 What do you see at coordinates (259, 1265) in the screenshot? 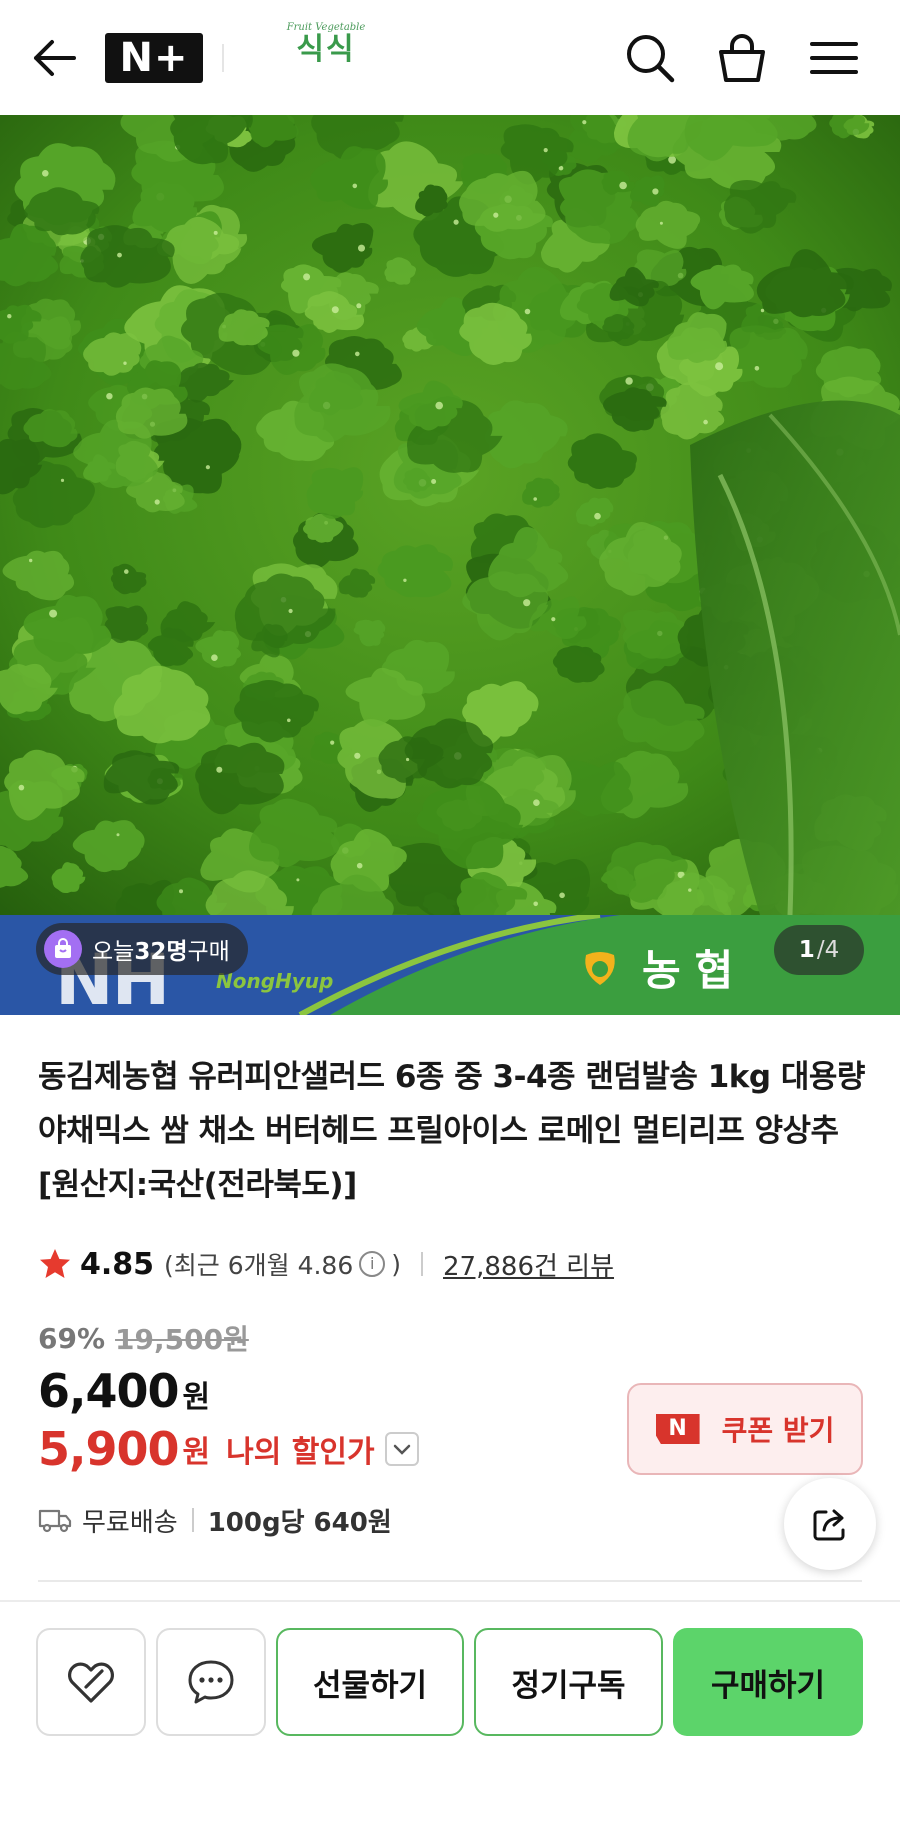
I see `recent-rating-label: (최근 6개월 4.86` at bounding box center [259, 1265].